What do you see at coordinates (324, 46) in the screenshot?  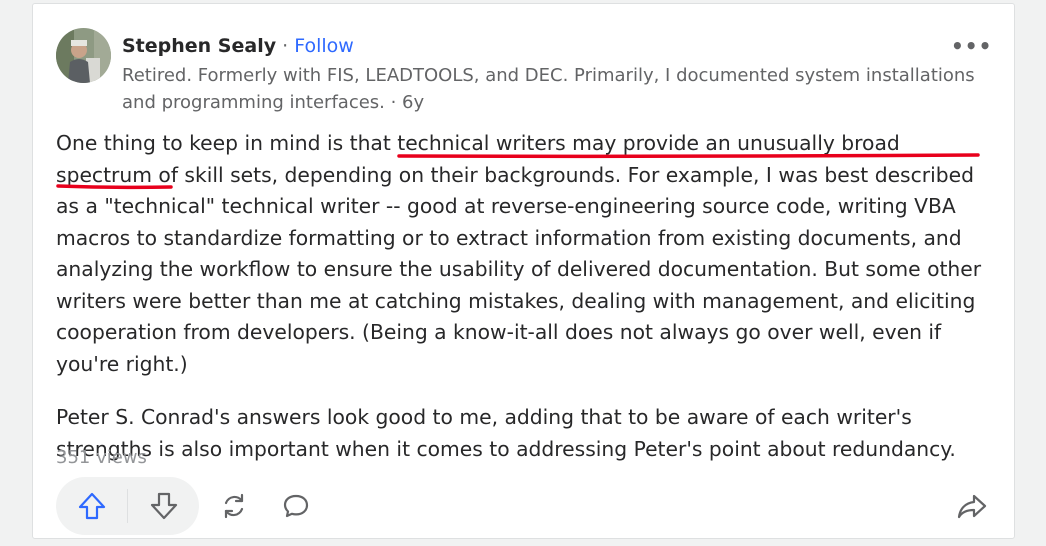 I see `follow-button: Follow` at bounding box center [324, 46].